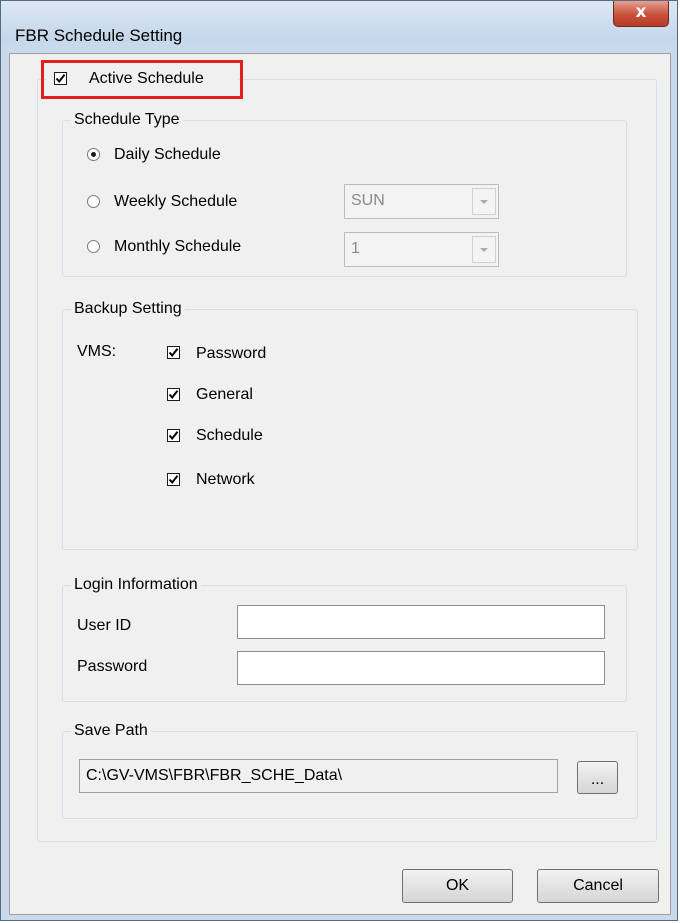  I want to click on network-backup-label: Network, so click(225, 479).